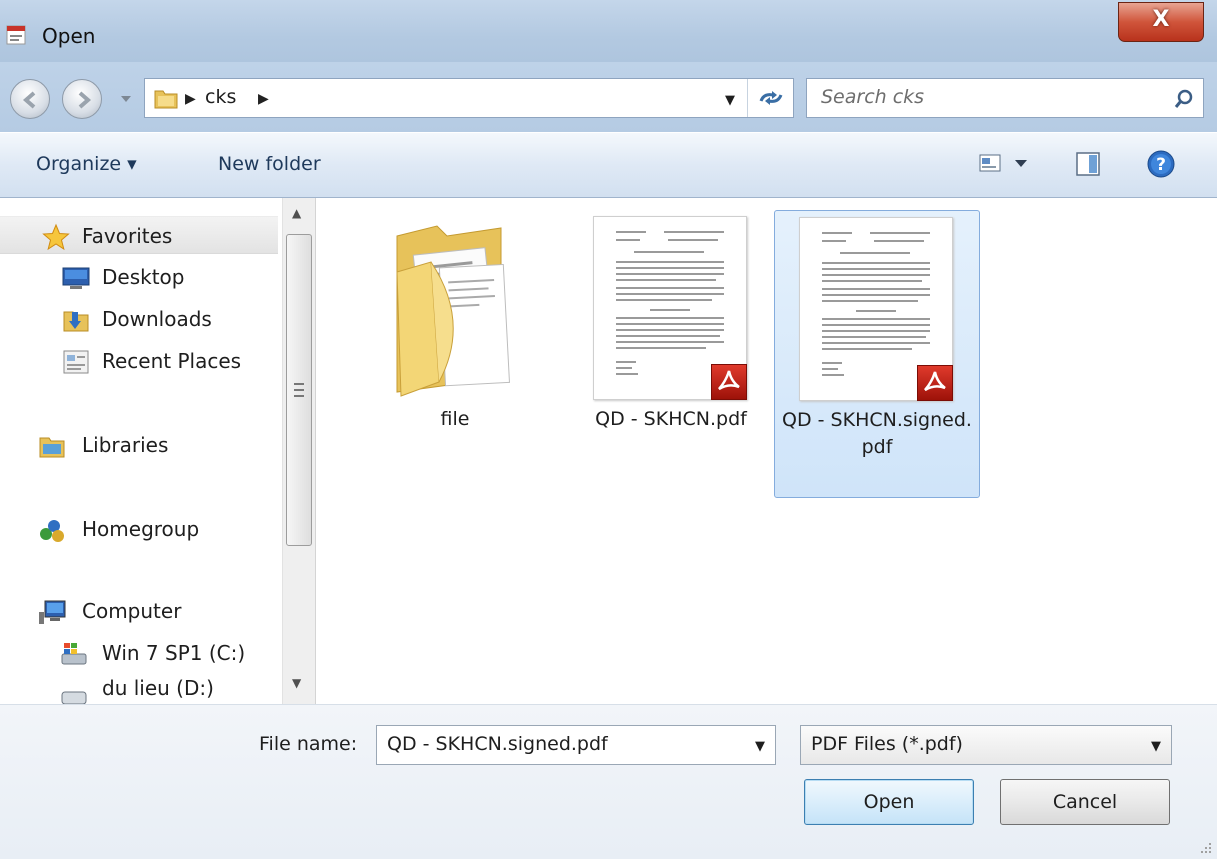 This screenshot has width=1217, height=859. Describe the element at coordinates (125, 445) in the screenshot. I see `sidebar-item-label: Libraries` at that location.